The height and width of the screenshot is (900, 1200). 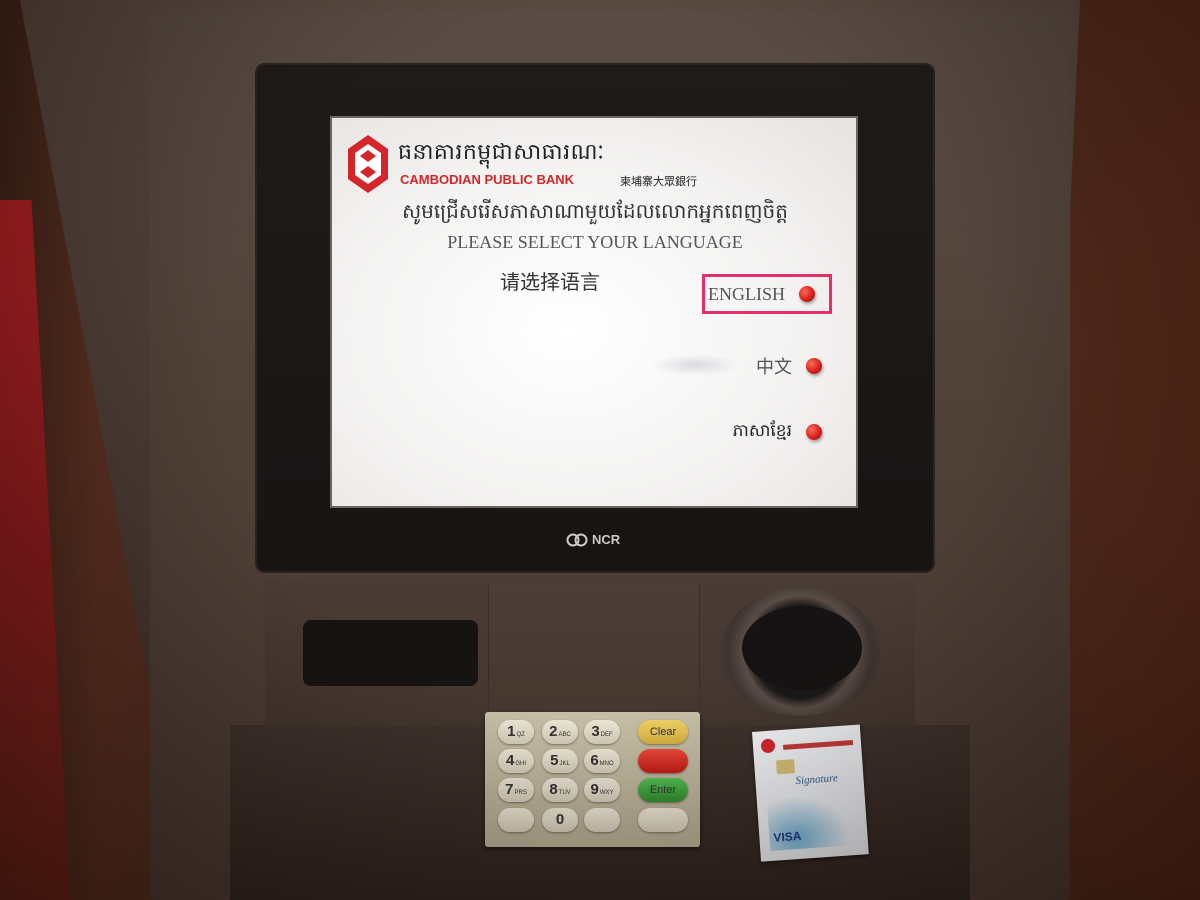 I want to click on key-5: 5JKL, so click(x=560, y=761).